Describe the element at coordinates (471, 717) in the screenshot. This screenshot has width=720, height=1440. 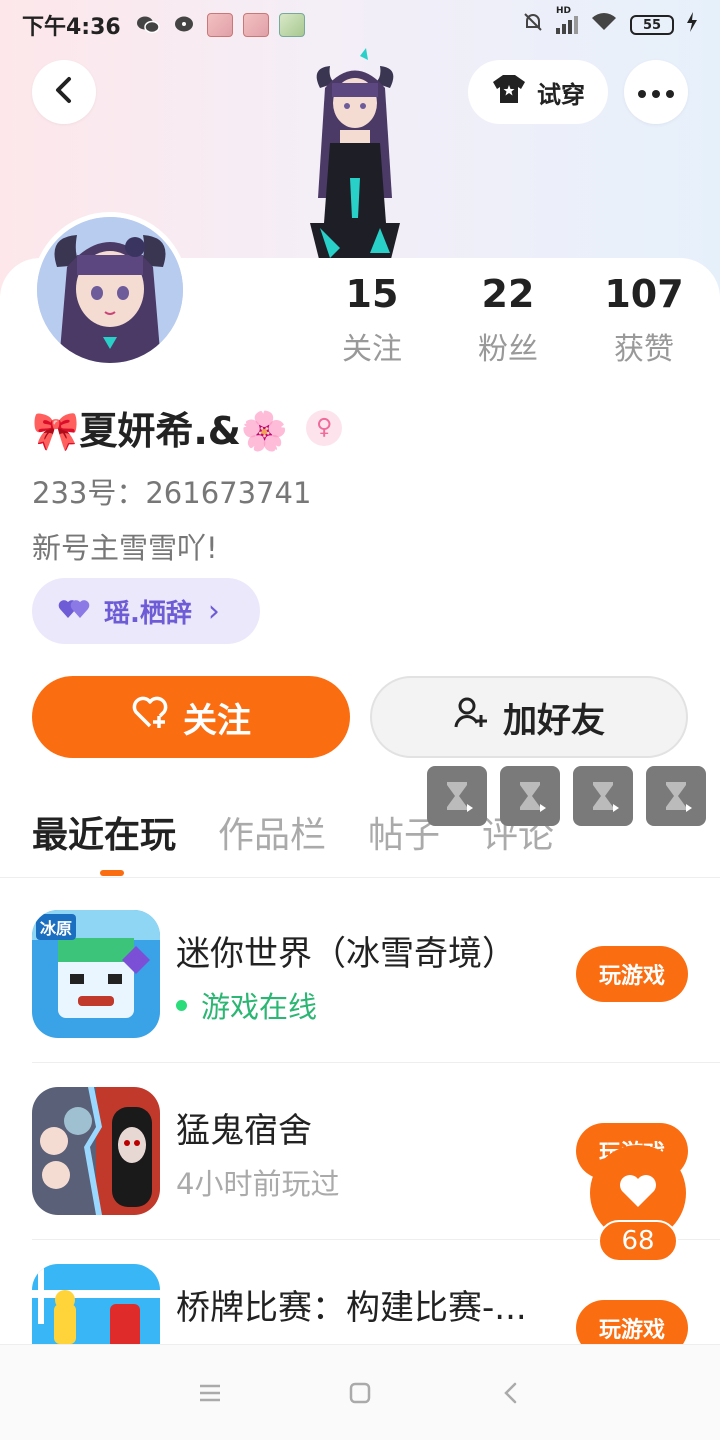
I see `person-plus-icon` at that location.